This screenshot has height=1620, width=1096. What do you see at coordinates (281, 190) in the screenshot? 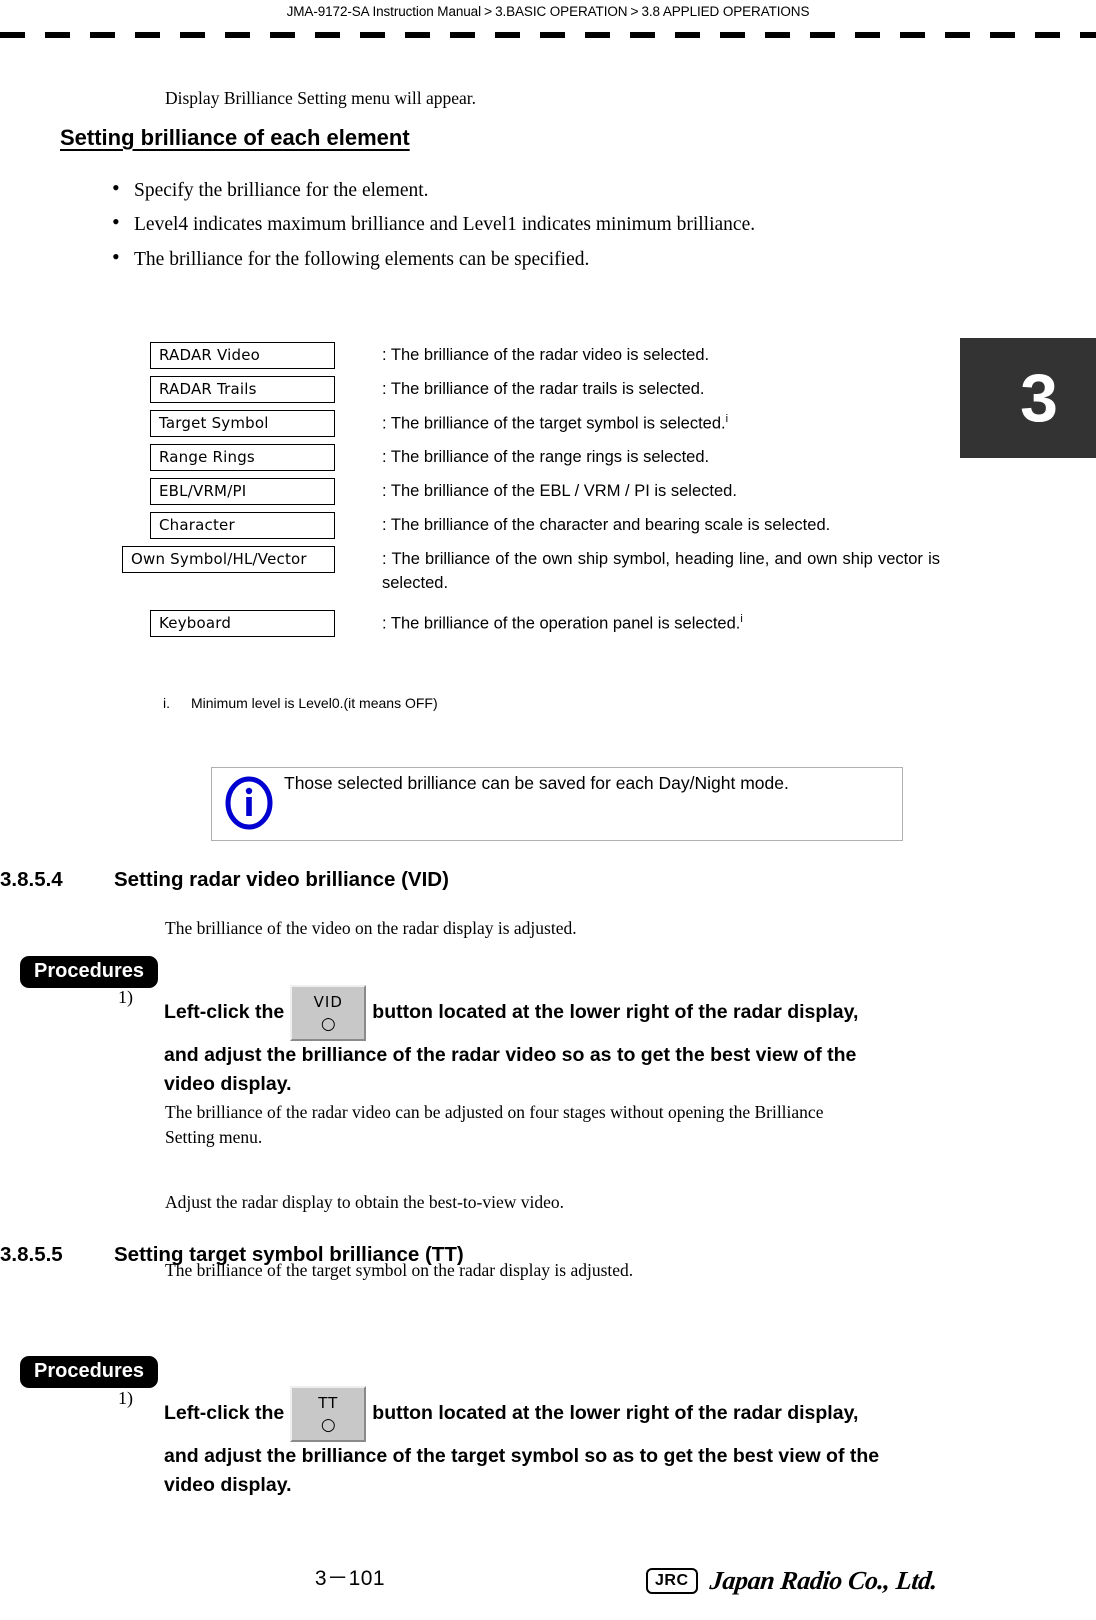
I see `bullet-text: Specify the brilliance for the element.` at bounding box center [281, 190].